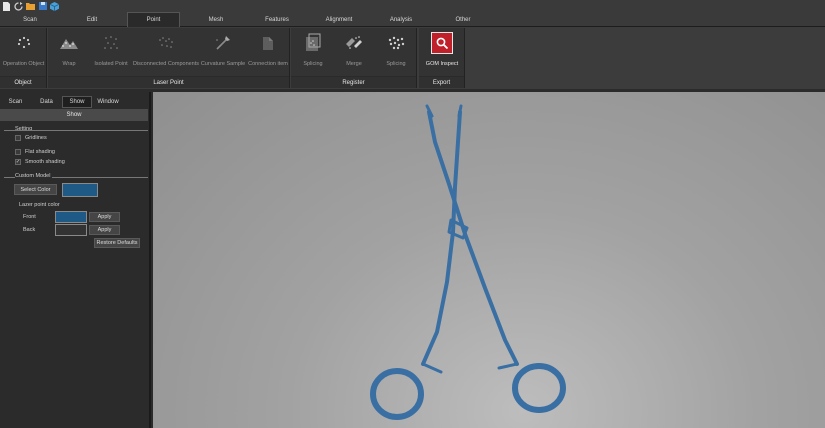  I want to click on splicing-points-tool: Splicing, so click(396, 50).